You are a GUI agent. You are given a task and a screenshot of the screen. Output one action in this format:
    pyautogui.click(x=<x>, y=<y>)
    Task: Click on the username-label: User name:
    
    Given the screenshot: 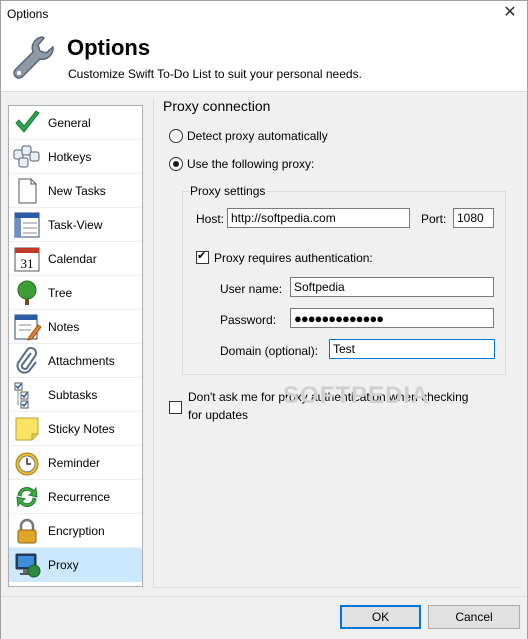 What is the action you would take?
    pyautogui.click(x=251, y=289)
    